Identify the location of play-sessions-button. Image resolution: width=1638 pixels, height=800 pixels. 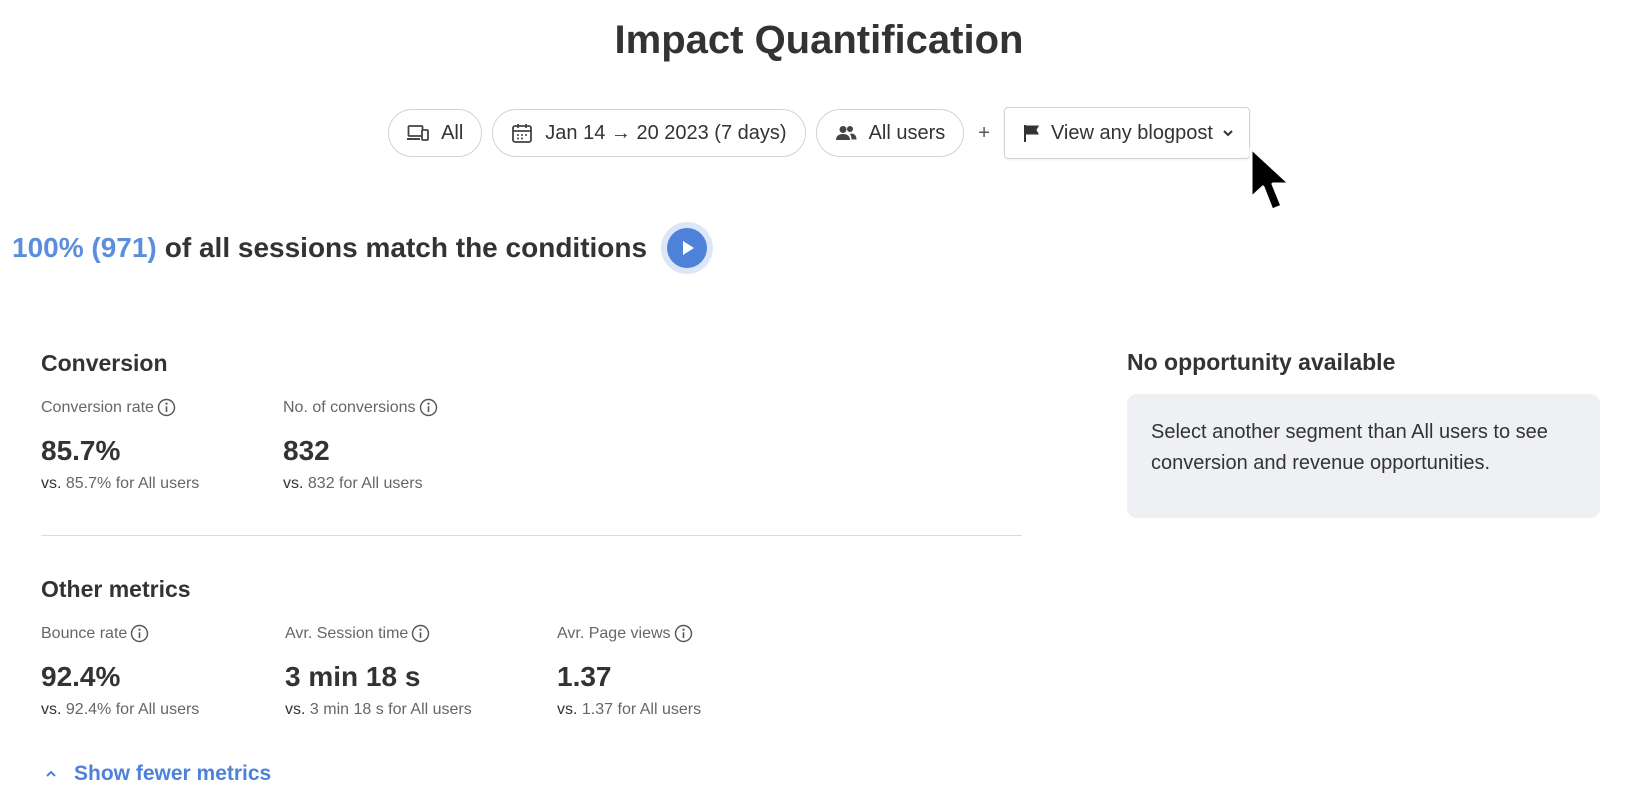
(687, 248).